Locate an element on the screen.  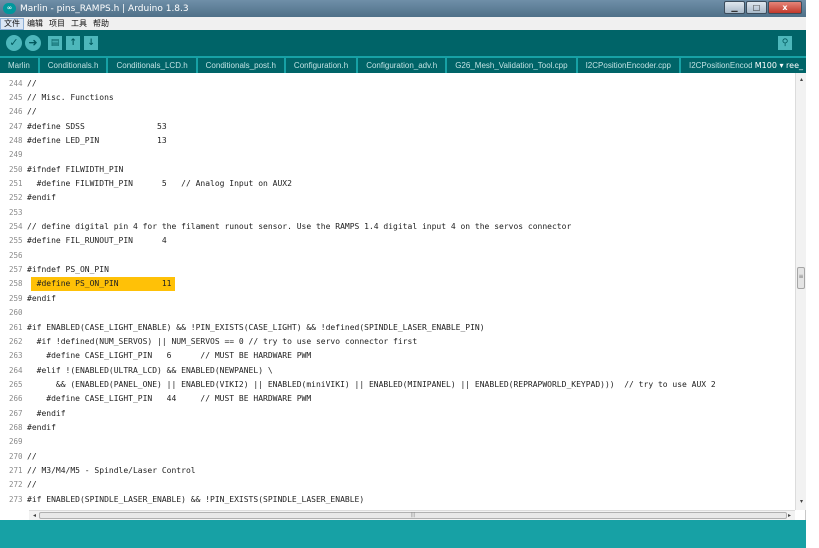
close-button: x is located at coordinates (785, 7).